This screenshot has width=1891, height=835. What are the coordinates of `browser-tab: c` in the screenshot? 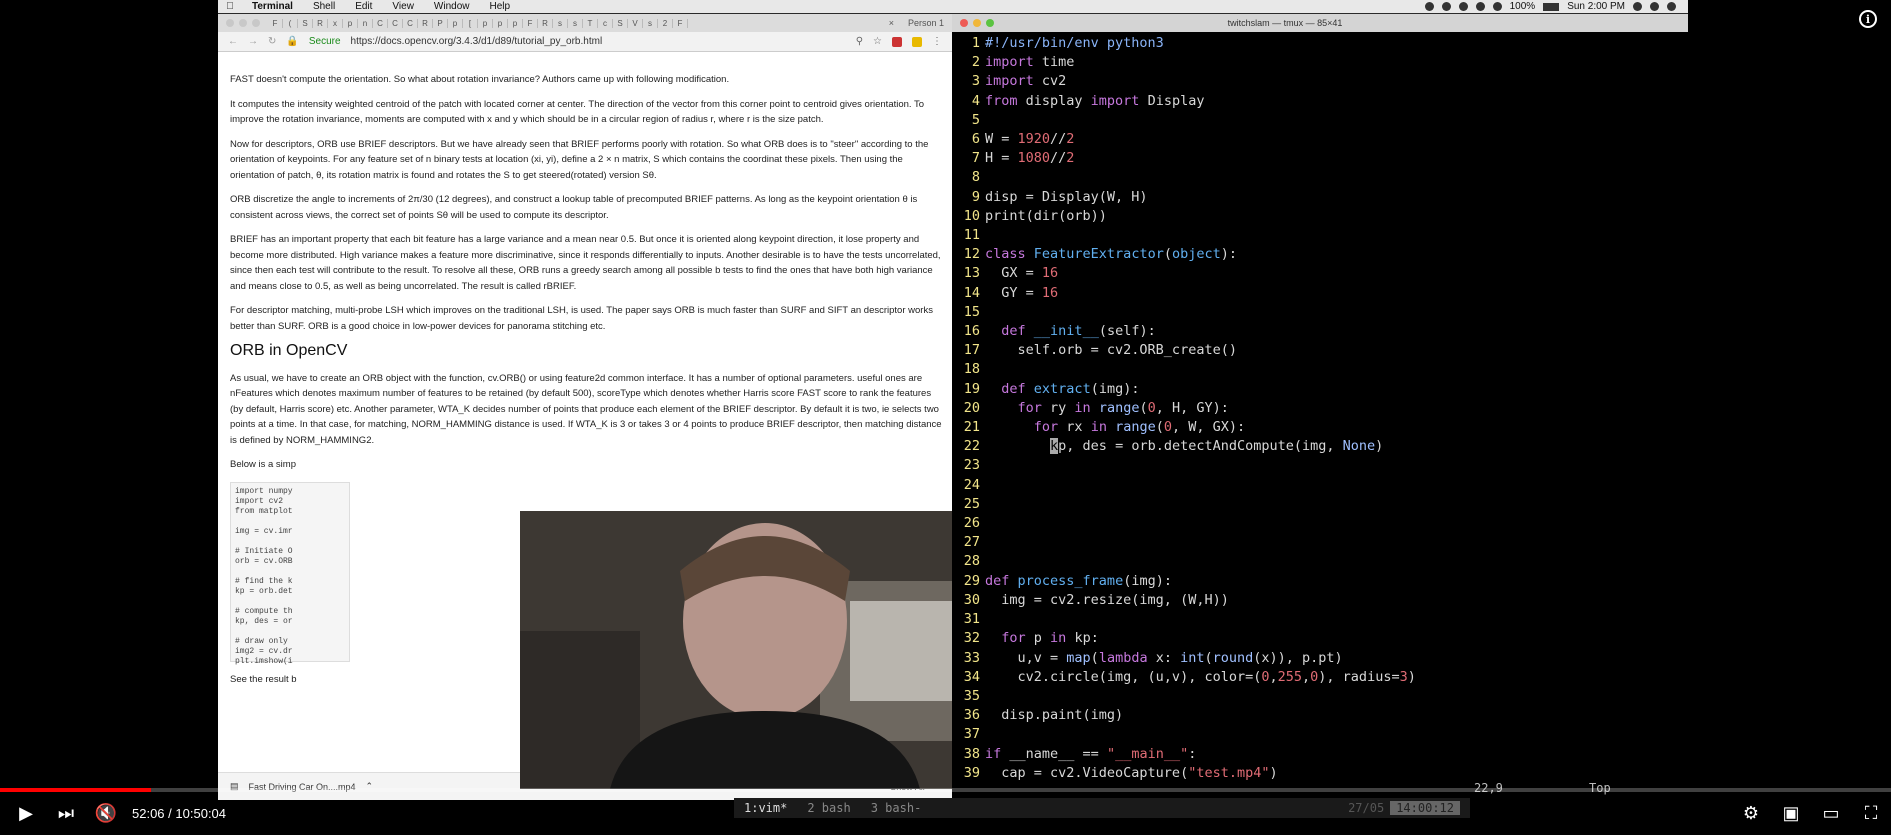 It's located at (605, 23).